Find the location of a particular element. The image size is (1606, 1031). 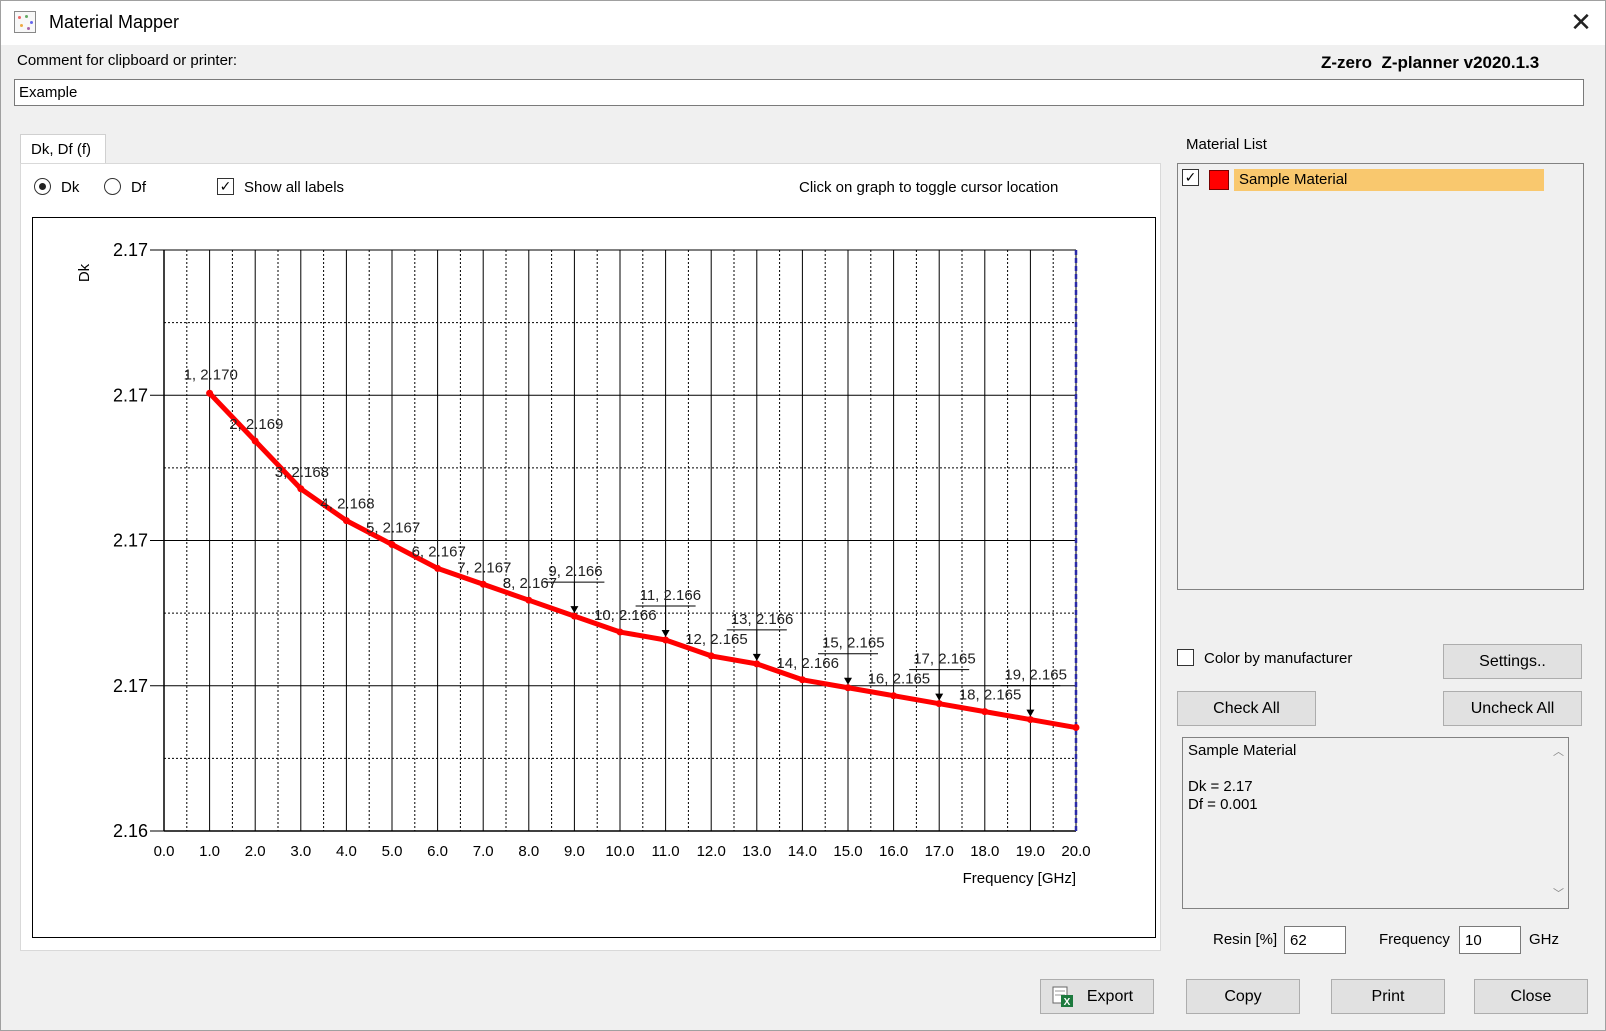

color-by-manufacturer-checkbox is located at coordinates (1185, 657).